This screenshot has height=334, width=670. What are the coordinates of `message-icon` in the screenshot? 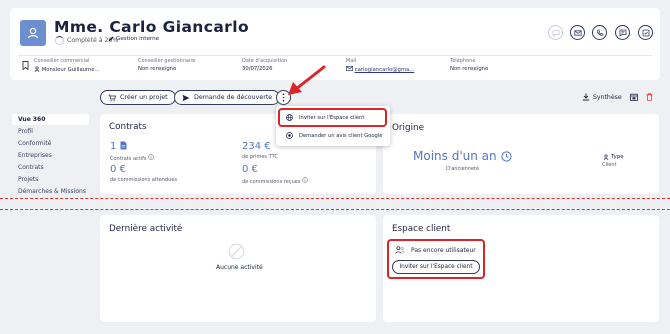 It's located at (622, 33).